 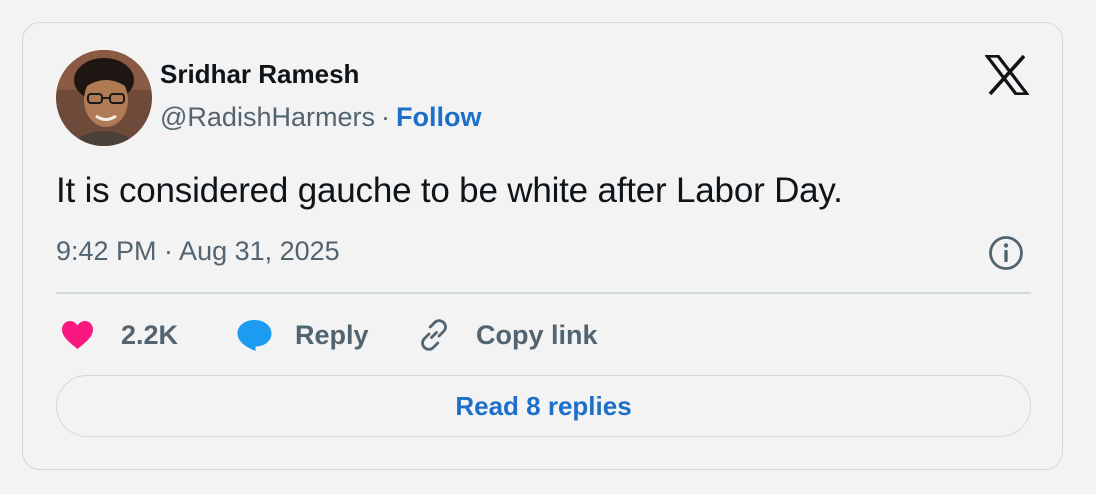 I want to click on link-icon, so click(x=434, y=335).